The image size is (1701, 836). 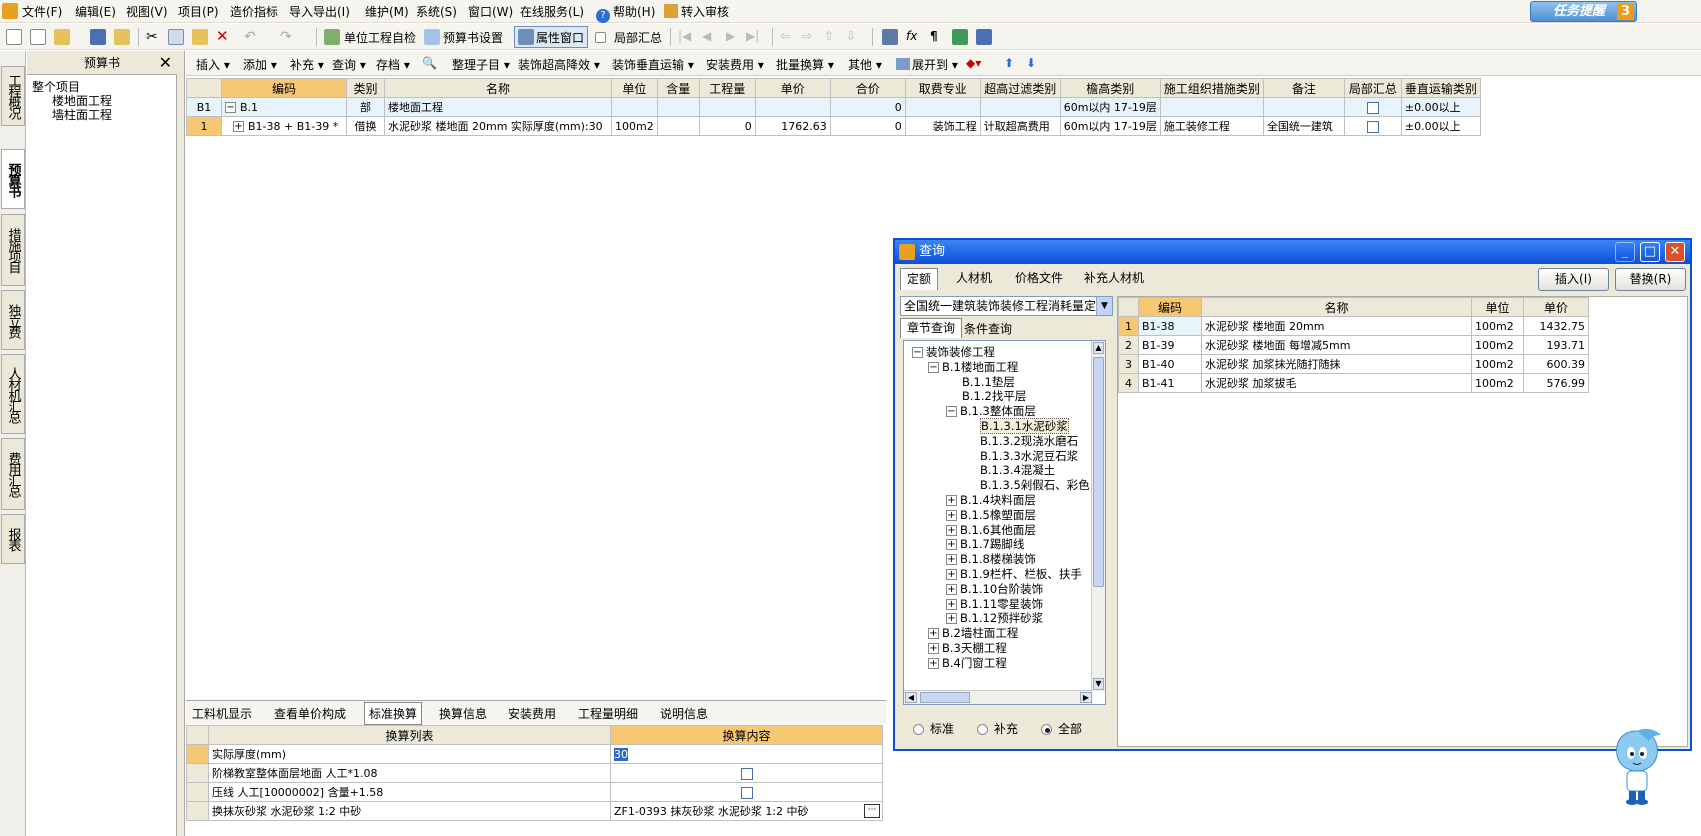 I want to click on dialog-tab-price-file: 价格文件, so click(x=1039, y=279).